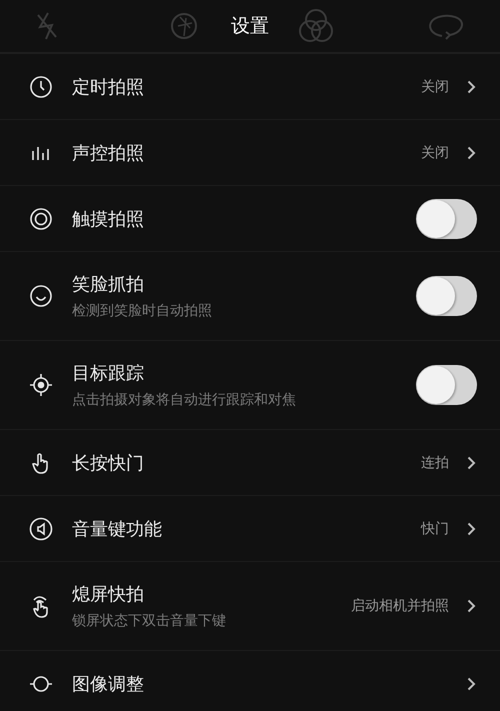 The height and width of the screenshot is (711, 500). I want to click on setting-label: 音量键功能, so click(117, 529).